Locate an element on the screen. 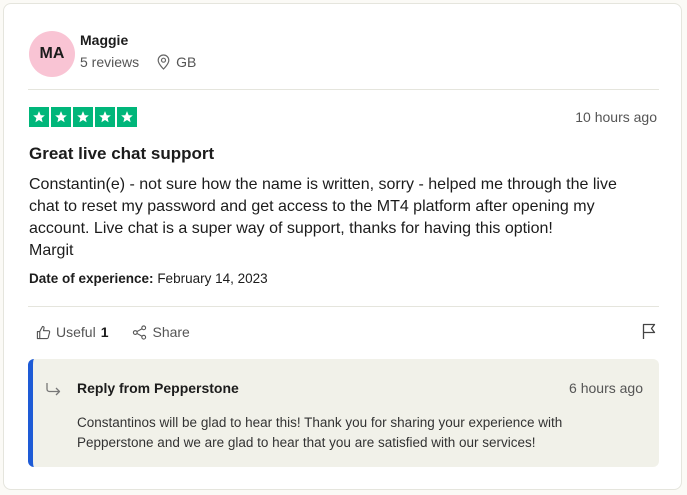 Image resolution: width=687 pixels, height=495 pixels. useful-count: 1 is located at coordinates (104, 332).